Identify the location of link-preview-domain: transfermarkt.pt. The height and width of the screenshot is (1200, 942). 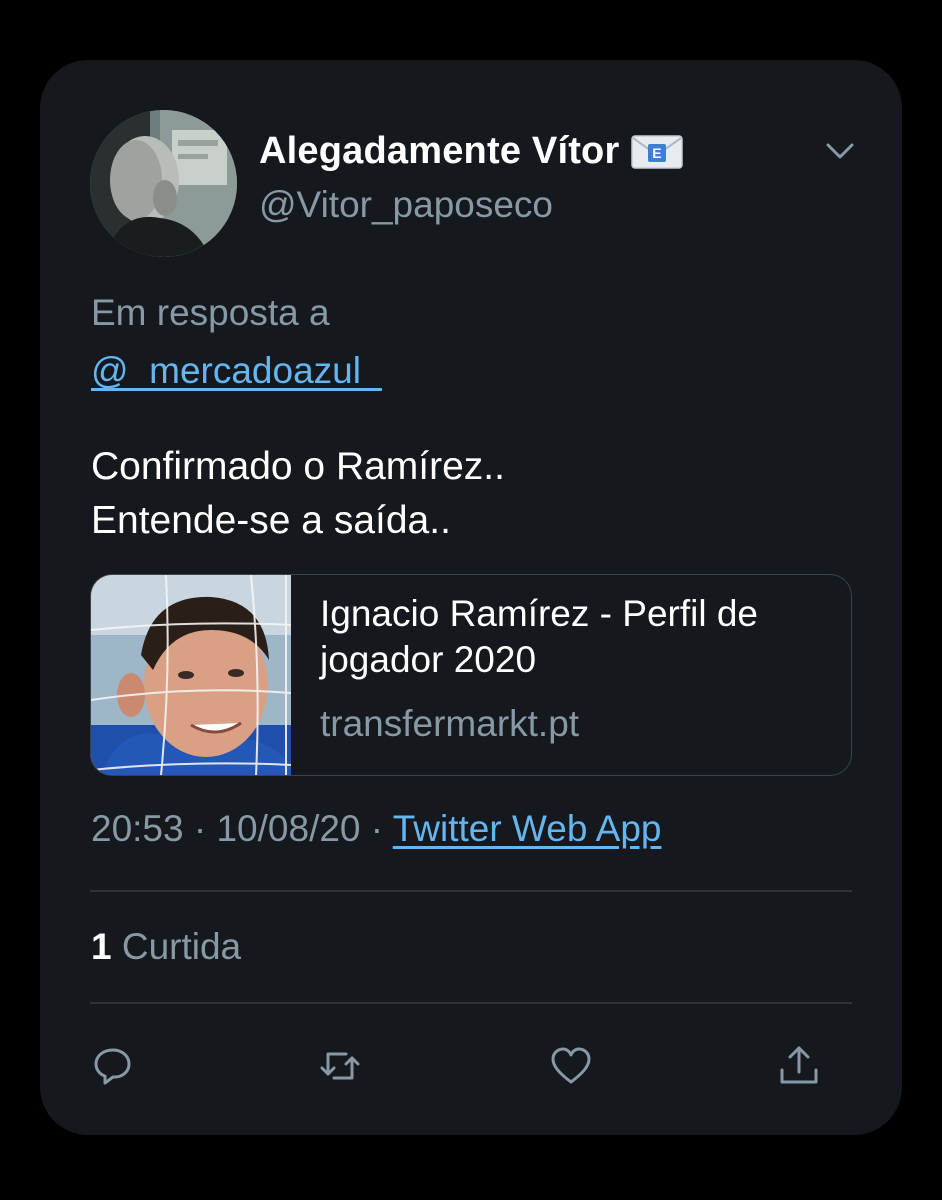
(450, 723).